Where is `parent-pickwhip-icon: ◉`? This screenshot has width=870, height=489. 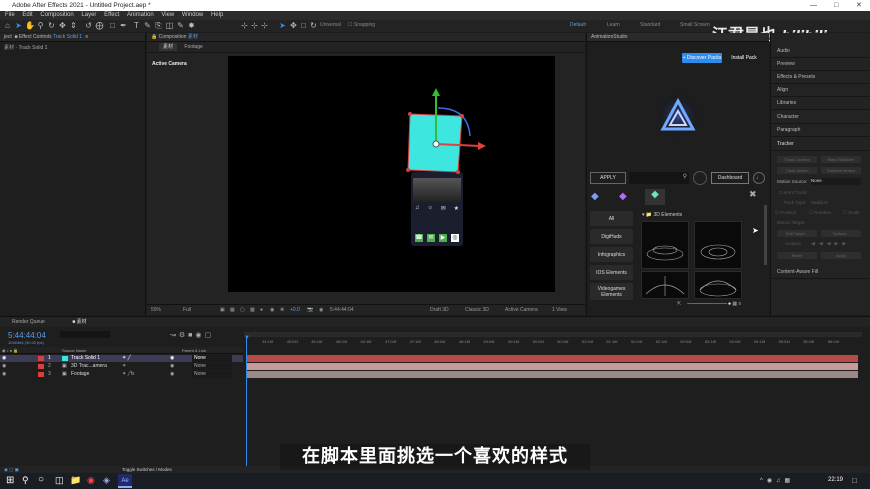 parent-pickwhip-icon: ◉ is located at coordinates (172, 374).